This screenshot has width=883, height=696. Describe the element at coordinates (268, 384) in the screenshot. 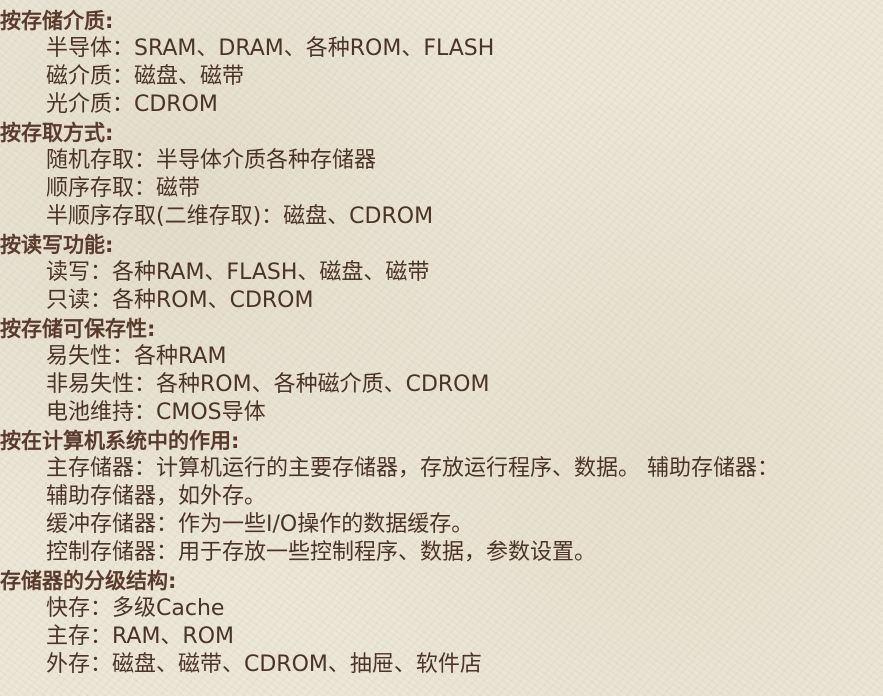

I see `list-item: 非易失性：各种ROM、各种磁介质、CDROM` at that location.